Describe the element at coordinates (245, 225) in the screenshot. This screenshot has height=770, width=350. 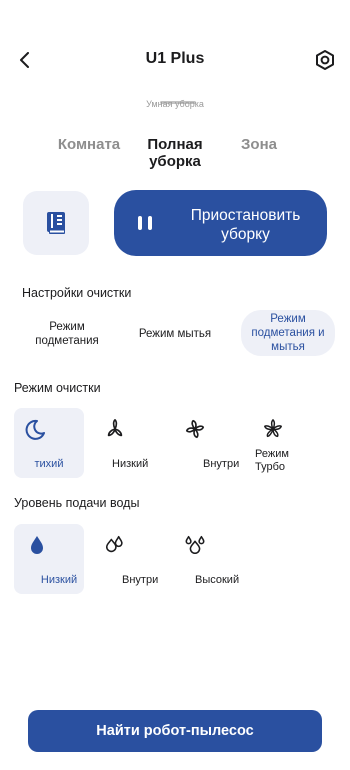
I see `pause-button-label: Приостановить уборку` at that location.